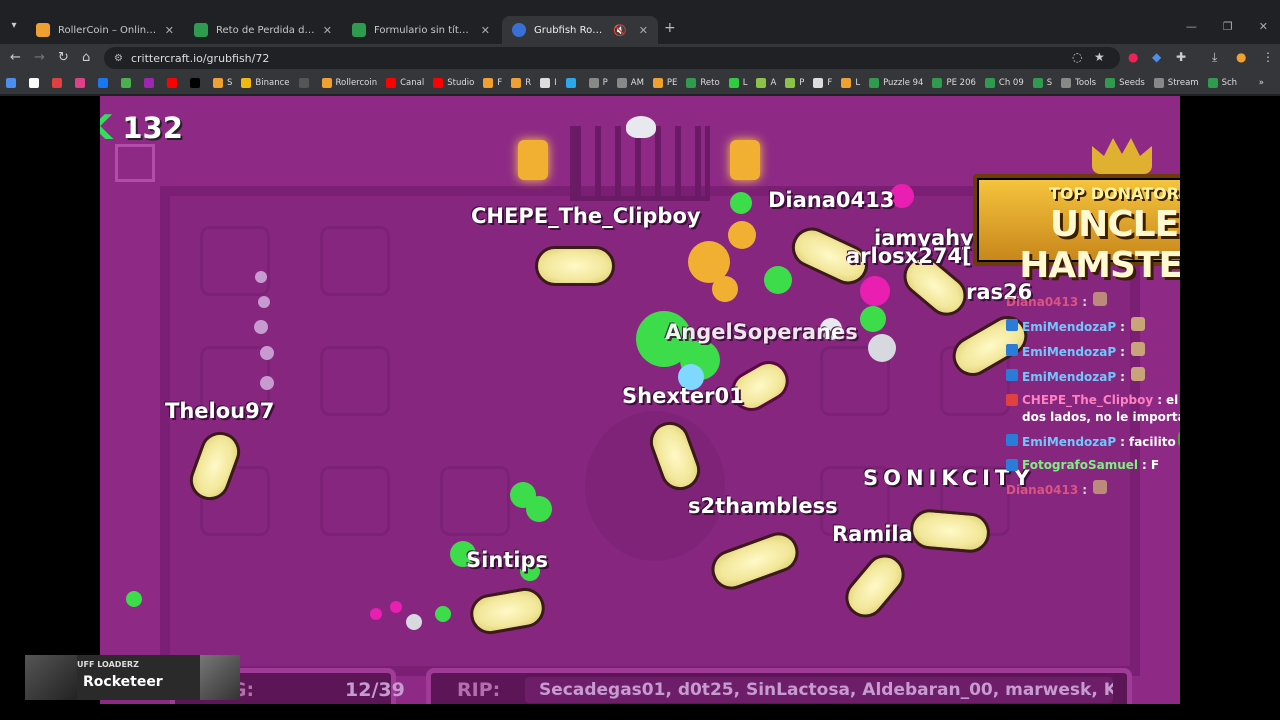 The image size is (1280, 720). What do you see at coordinates (1268, 57) in the screenshot?
I see `menu-kebab-icon: ⋮` at bounding box center [1268, 57].